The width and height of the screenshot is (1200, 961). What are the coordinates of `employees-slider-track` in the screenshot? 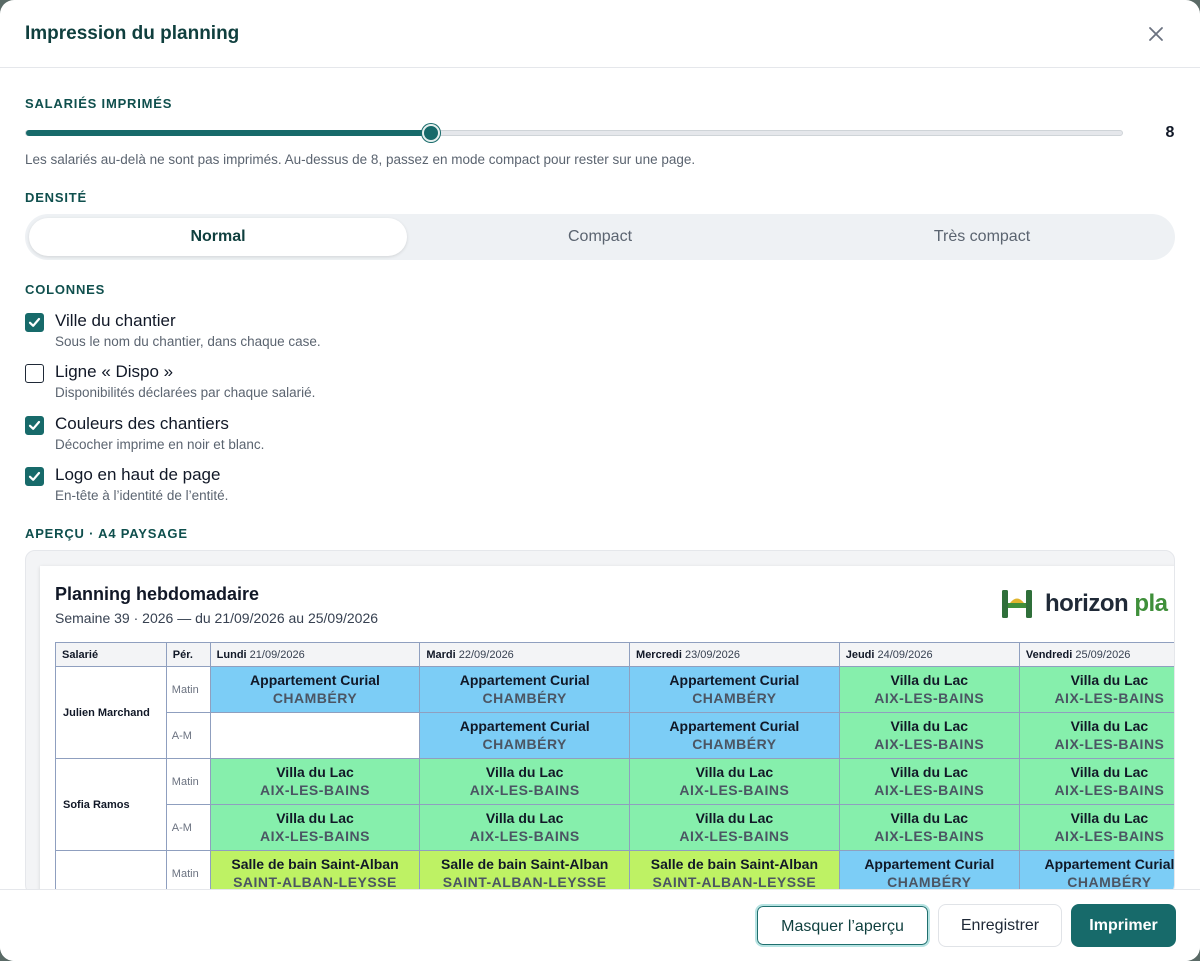 It's located at (574, 133).